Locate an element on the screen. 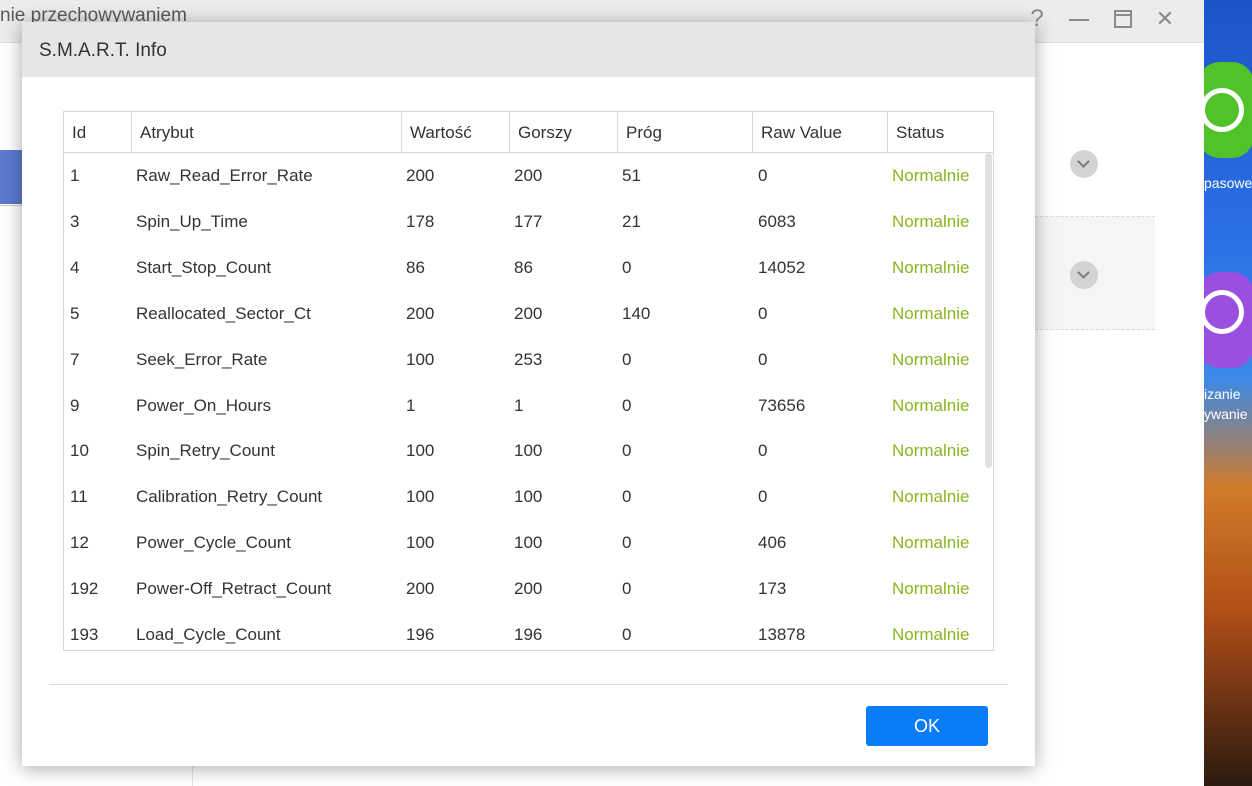 Image resolution: width=1252 pixels, height=786 pixels. column-header-raw-value: Raw Value is located at coordinates (819, 132).